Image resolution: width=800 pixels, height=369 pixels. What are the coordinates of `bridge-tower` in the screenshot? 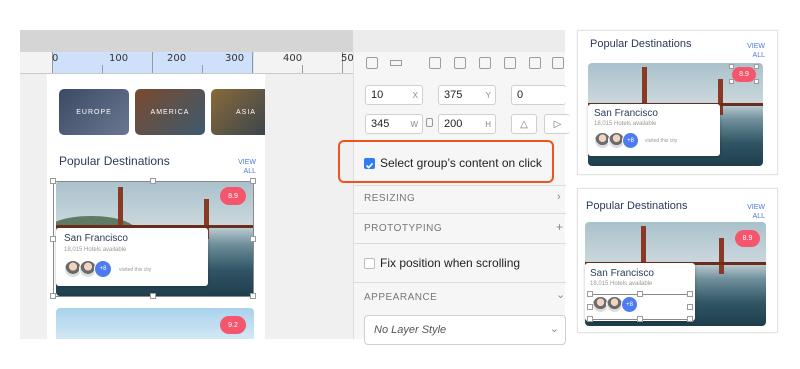 It's located at (721, 256).